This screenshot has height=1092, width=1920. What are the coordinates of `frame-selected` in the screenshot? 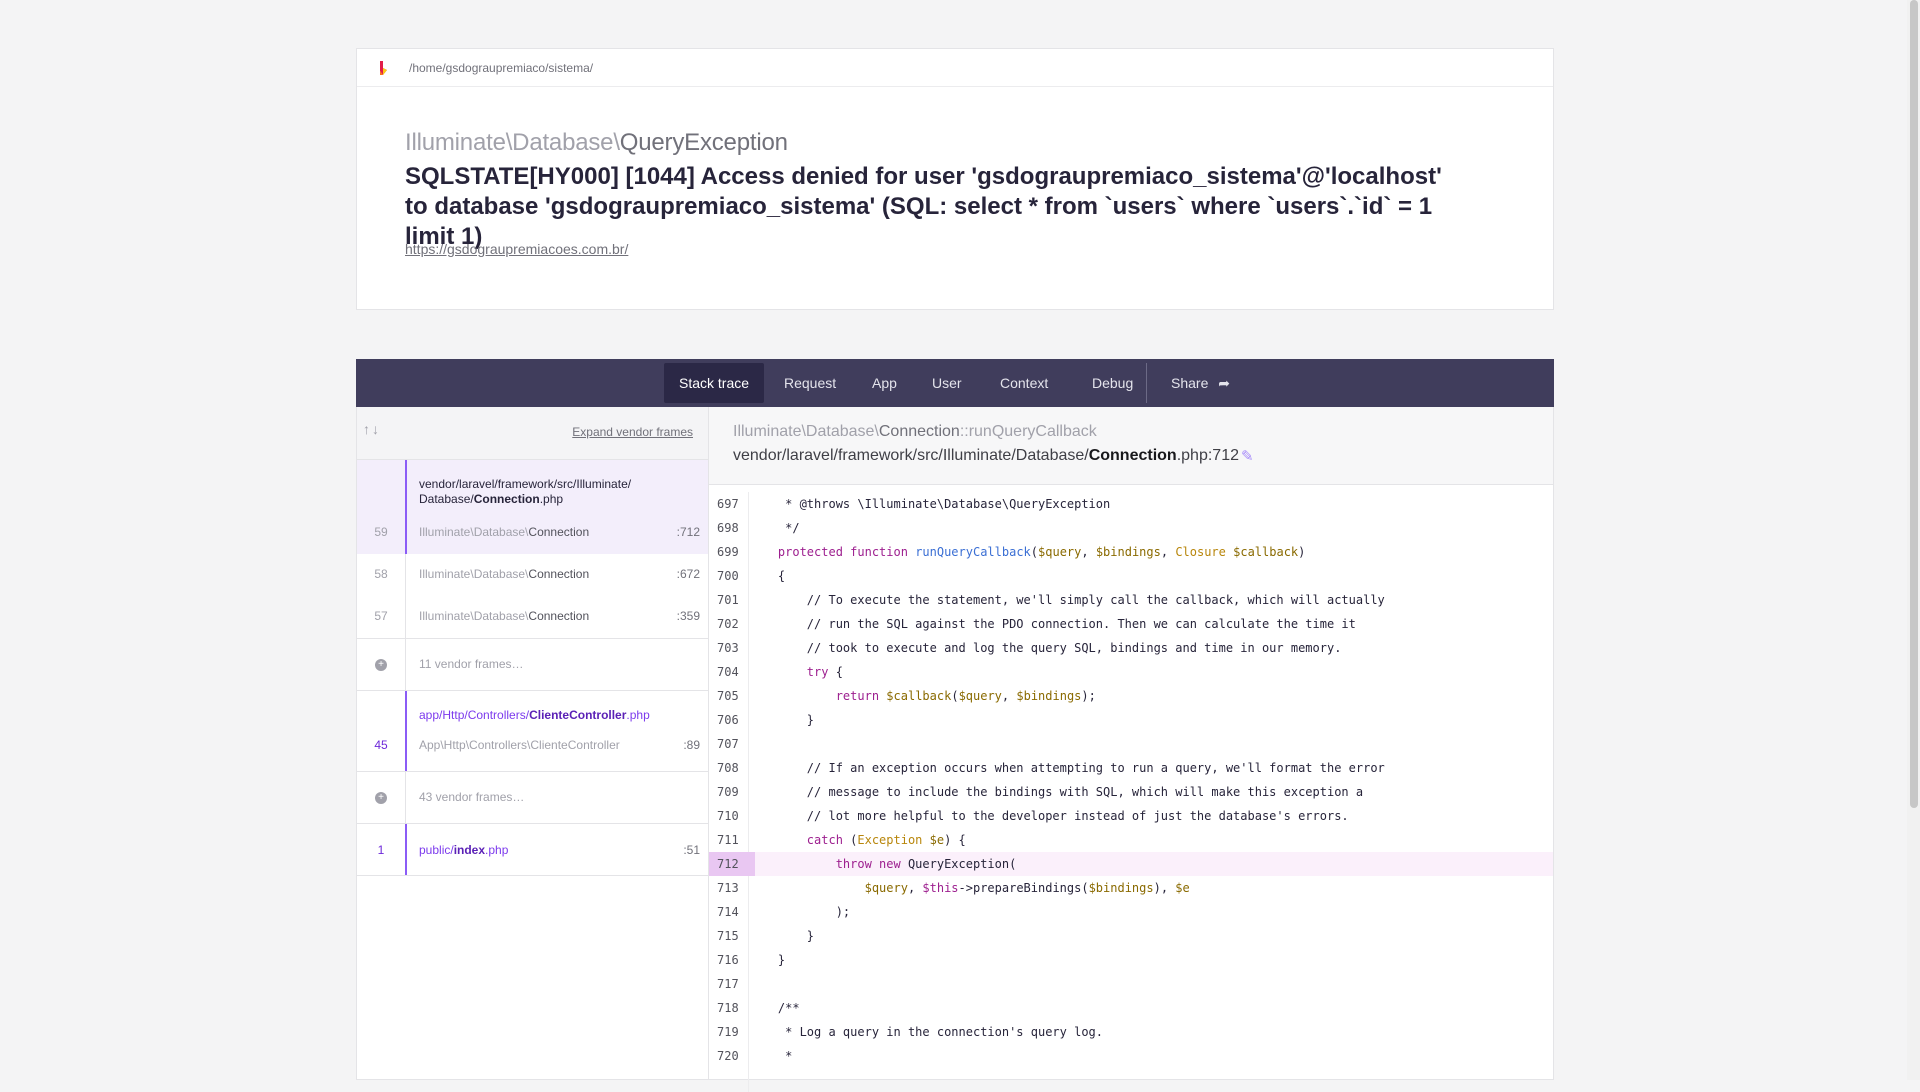 It's located at (532, 507).